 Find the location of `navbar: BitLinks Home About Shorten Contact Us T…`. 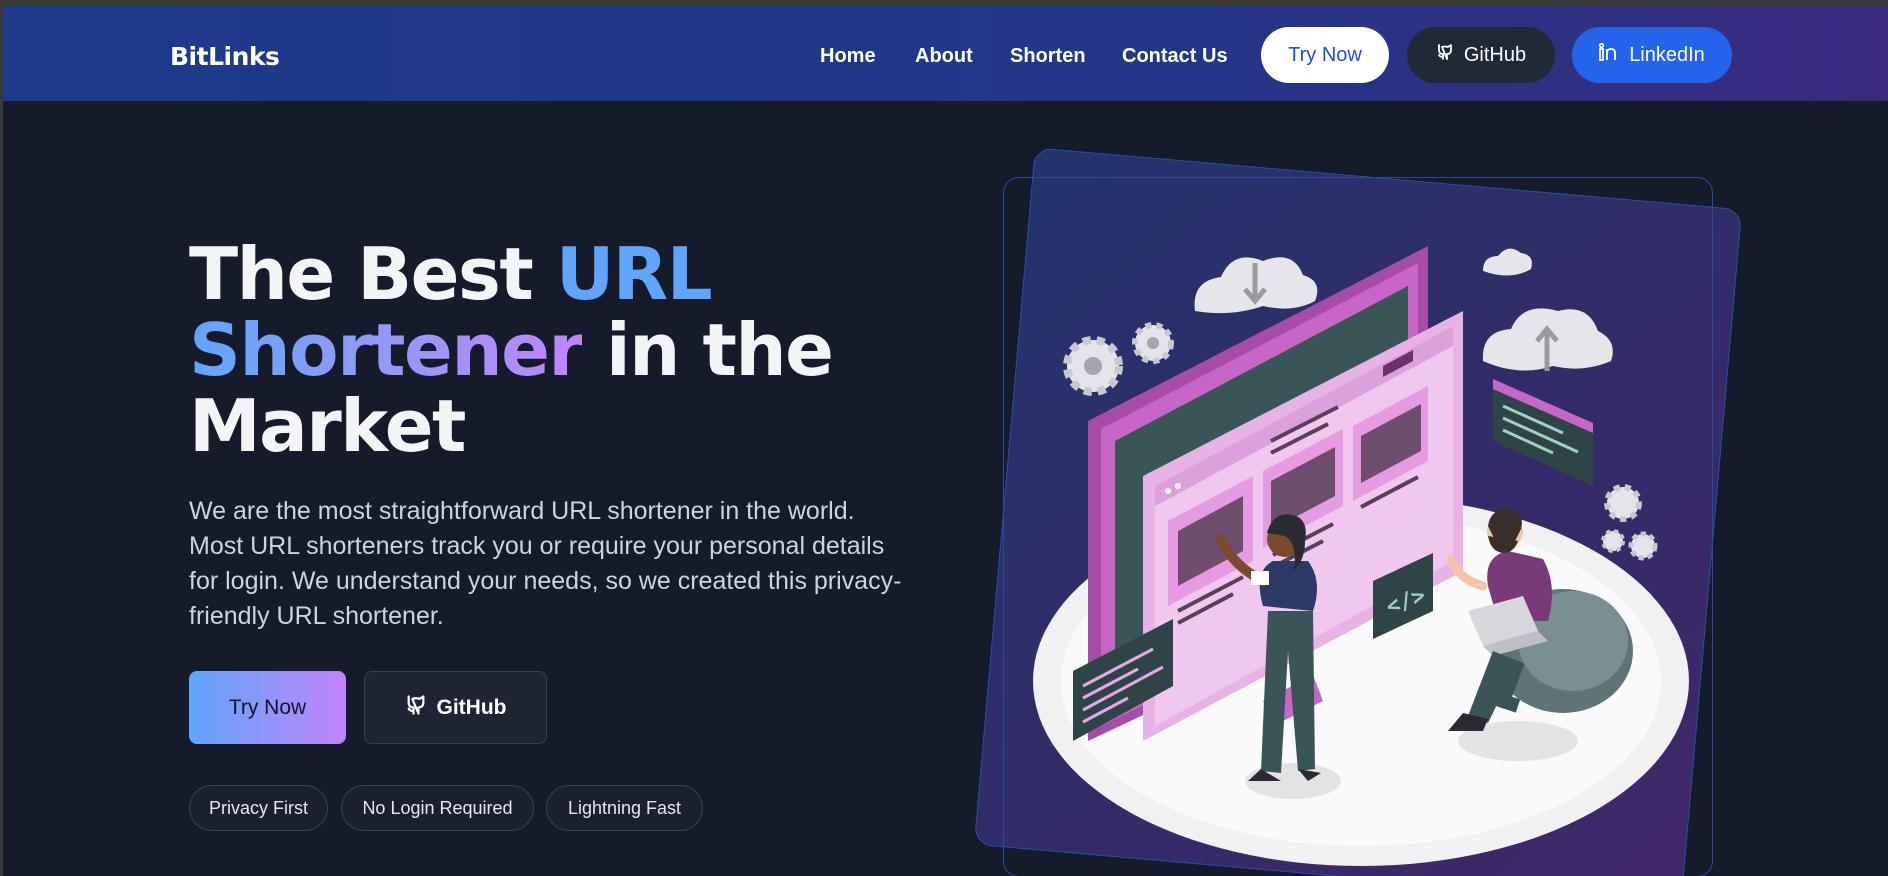

navbar: BitLinks Home About Shorten Contact Us T… is located at coordinates (945, 53).